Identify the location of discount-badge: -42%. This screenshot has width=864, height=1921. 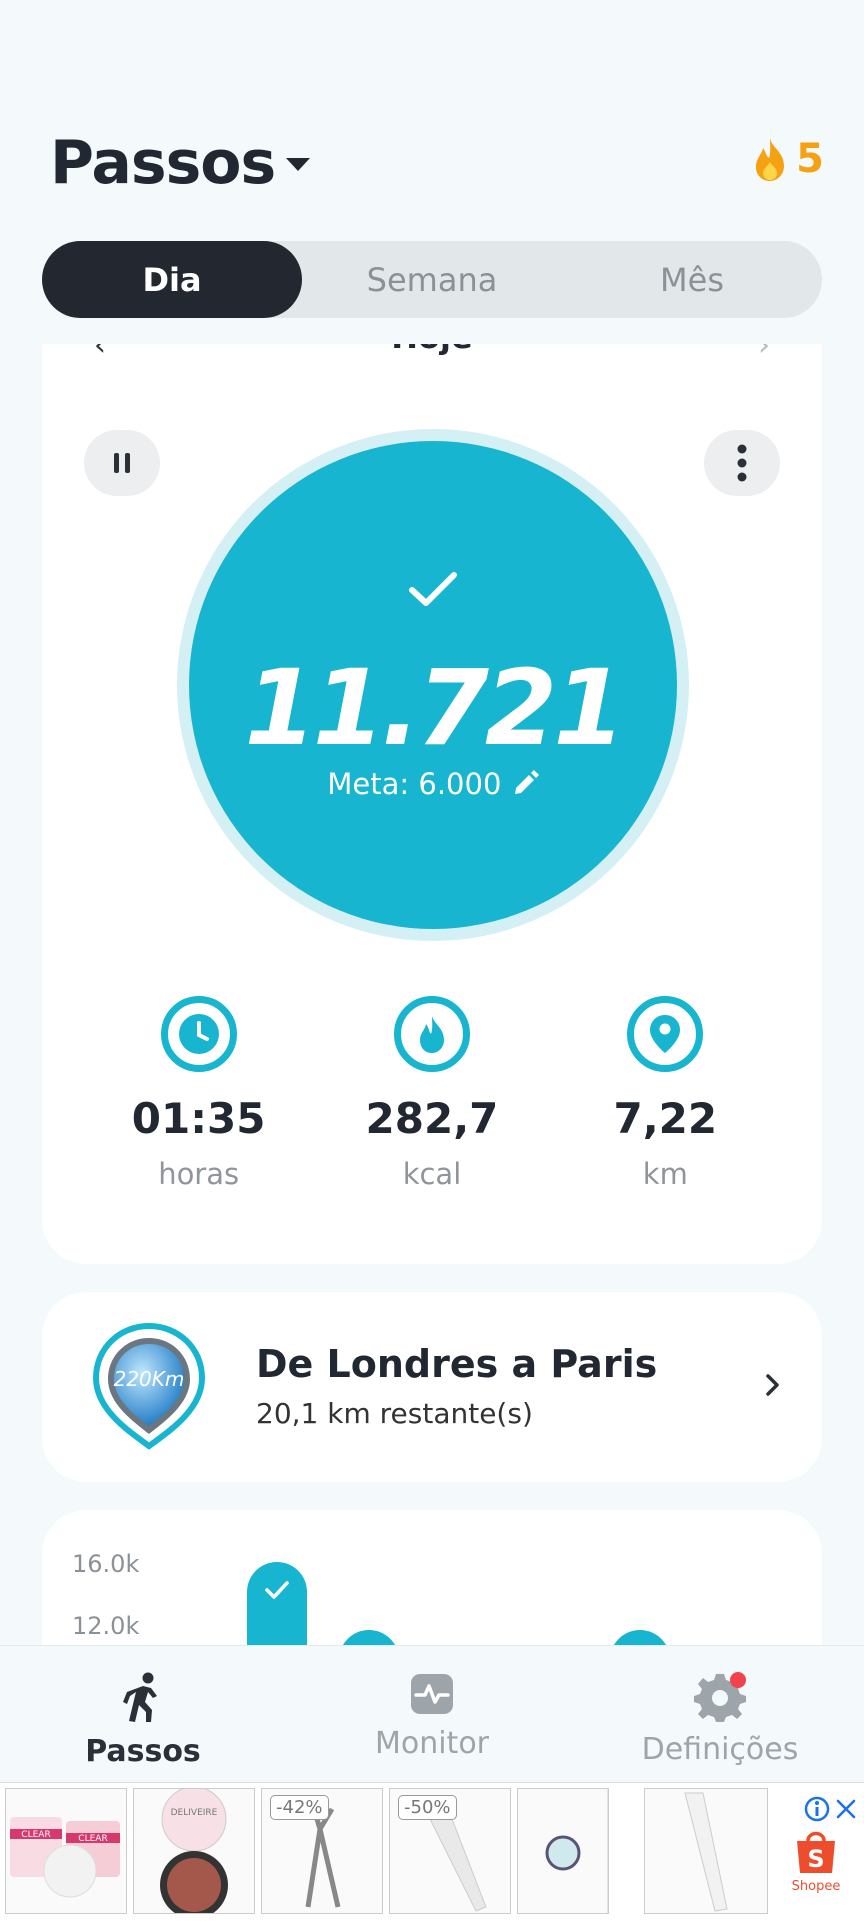
(299, 1807).